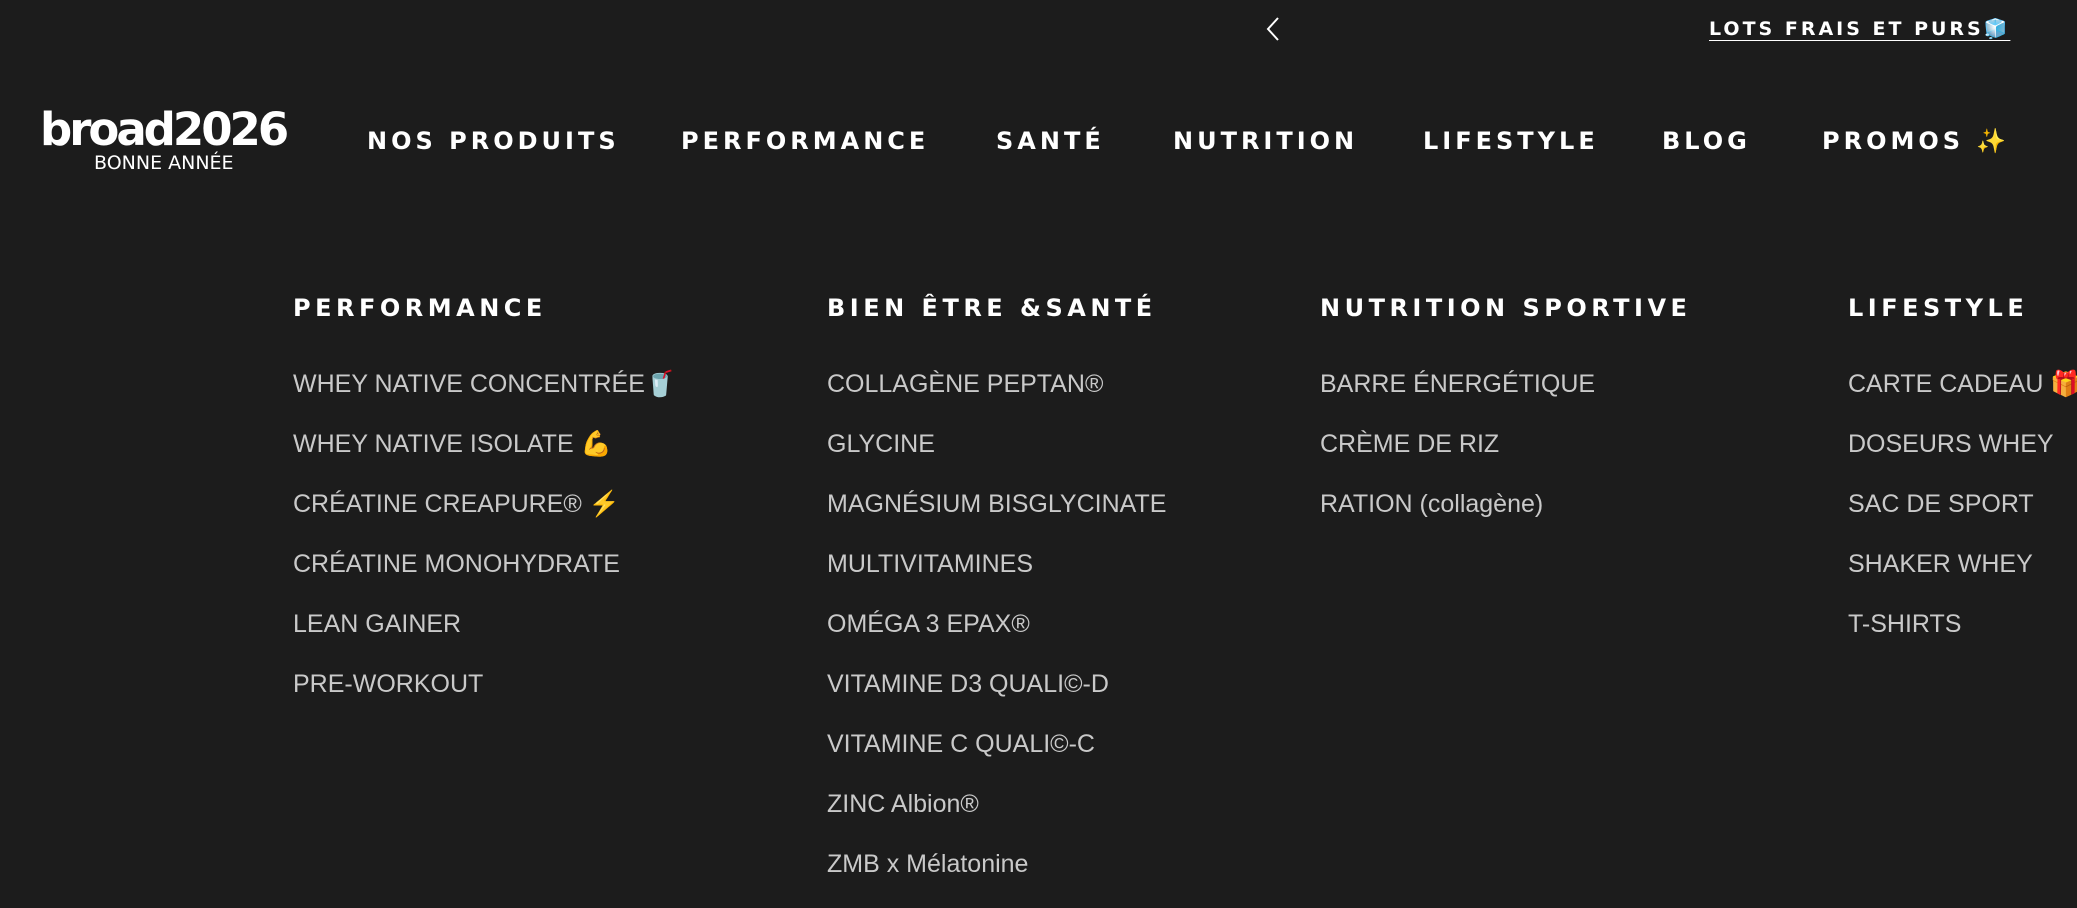  I want to click on nav-item-nos-produits: NOS PRODUITS, so click(493, 141).